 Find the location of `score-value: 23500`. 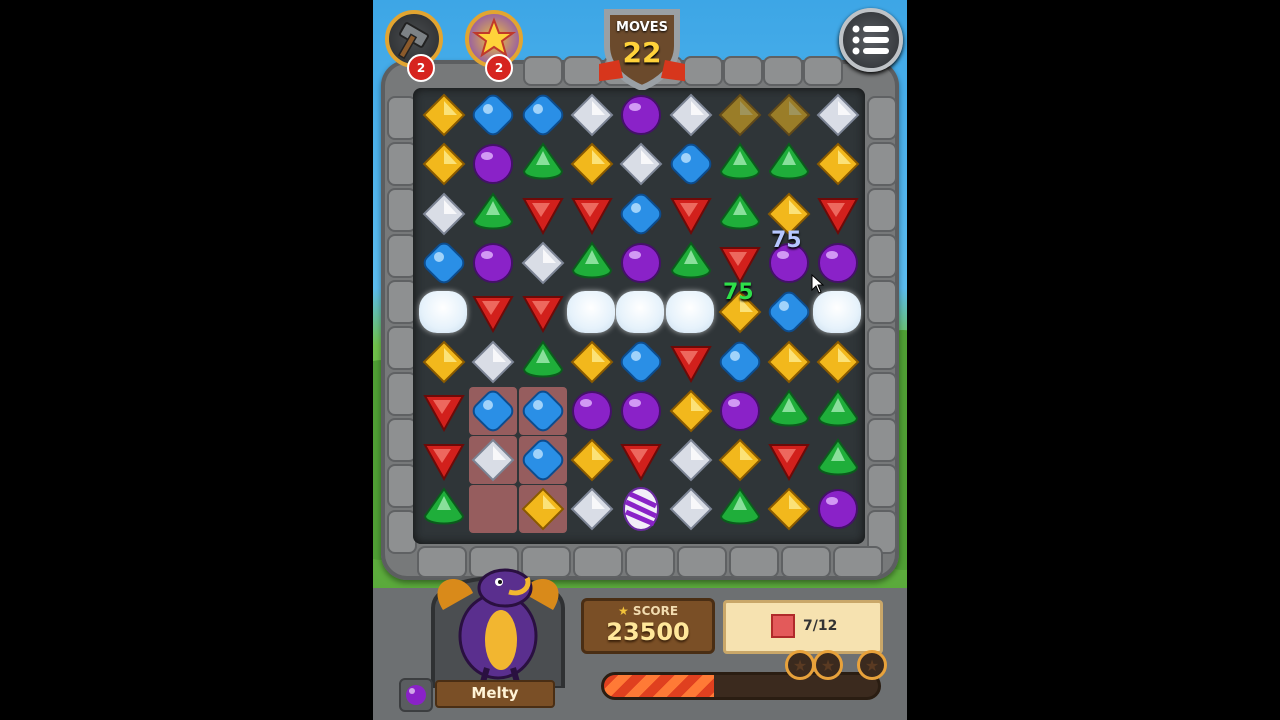

score-value: 23500 is located at coordinates (648, 632).